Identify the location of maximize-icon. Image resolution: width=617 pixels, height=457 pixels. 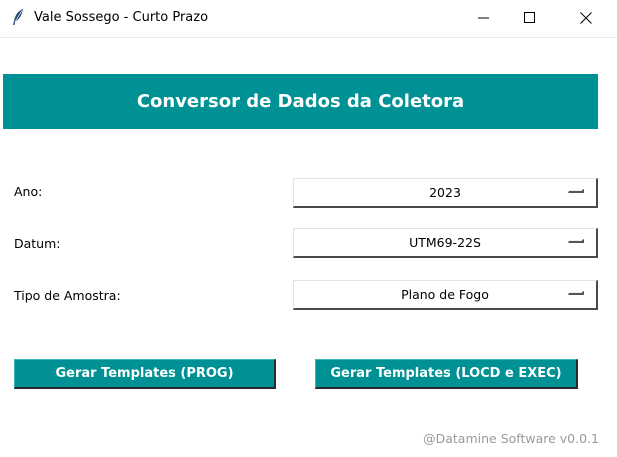
(530, 18).